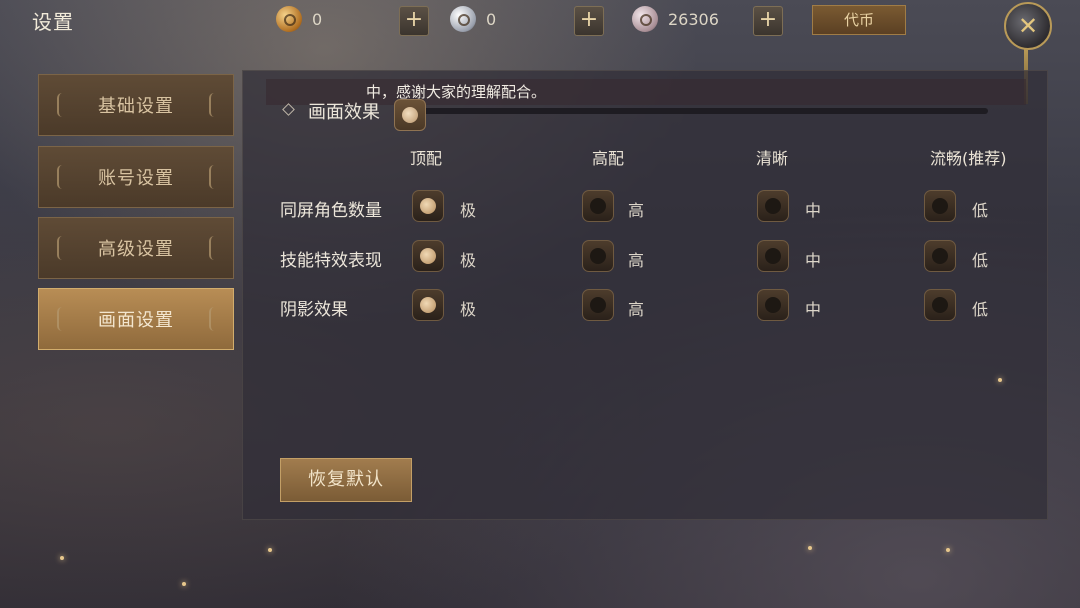  I want to click on radio-skill-effects-low, so click(940, 256).